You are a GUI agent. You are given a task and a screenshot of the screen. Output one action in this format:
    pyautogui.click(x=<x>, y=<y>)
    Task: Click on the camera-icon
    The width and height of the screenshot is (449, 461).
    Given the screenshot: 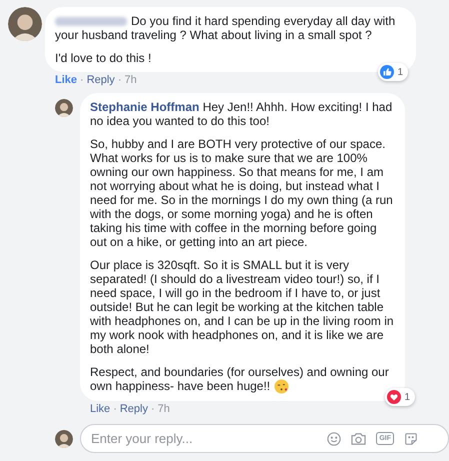 What is the action you would take?
    pyautogui.click(x=358, y=439)
    